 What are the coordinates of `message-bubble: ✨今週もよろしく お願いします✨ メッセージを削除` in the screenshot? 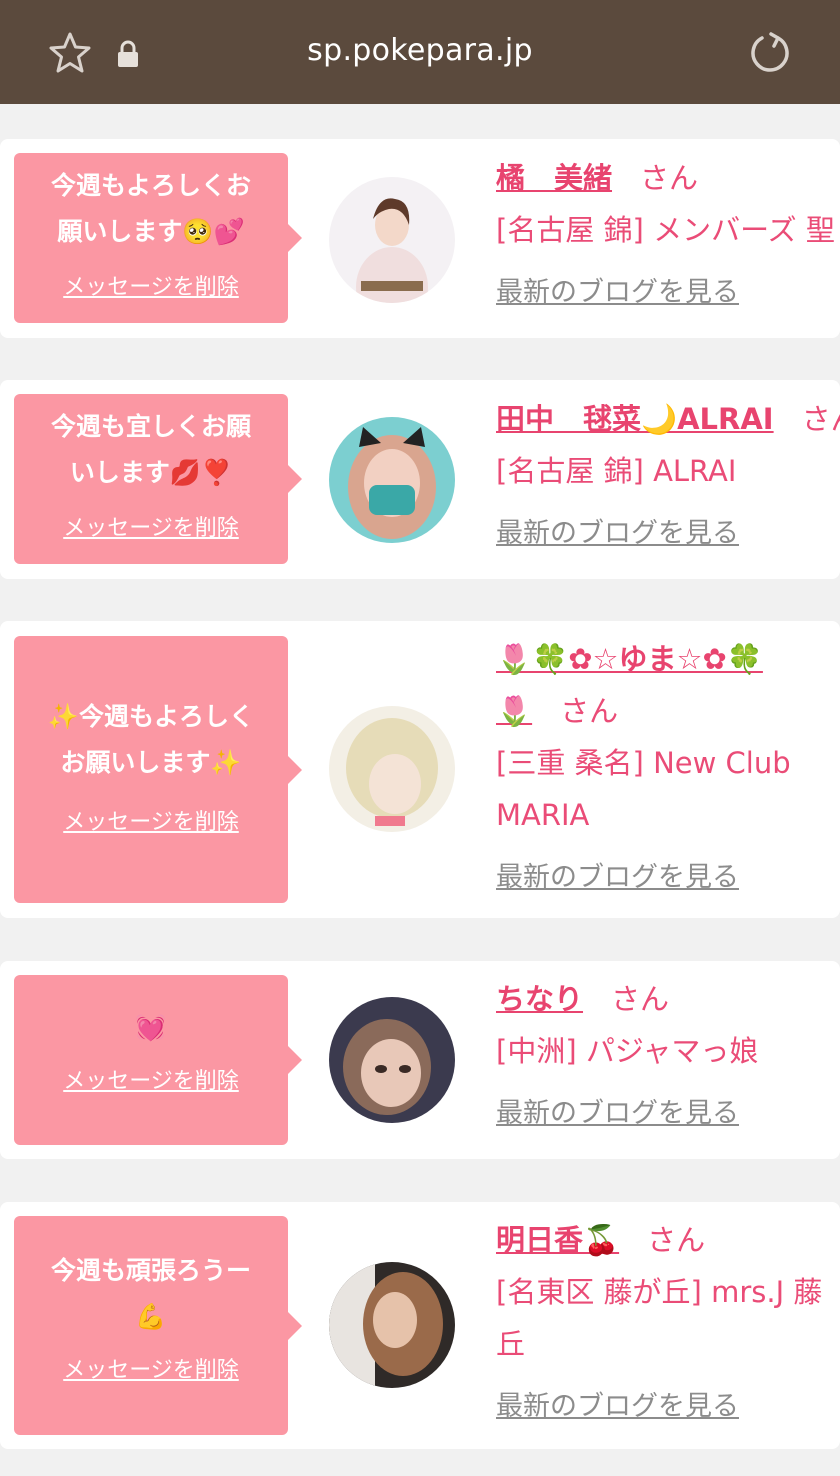 It's located at (158, 769).